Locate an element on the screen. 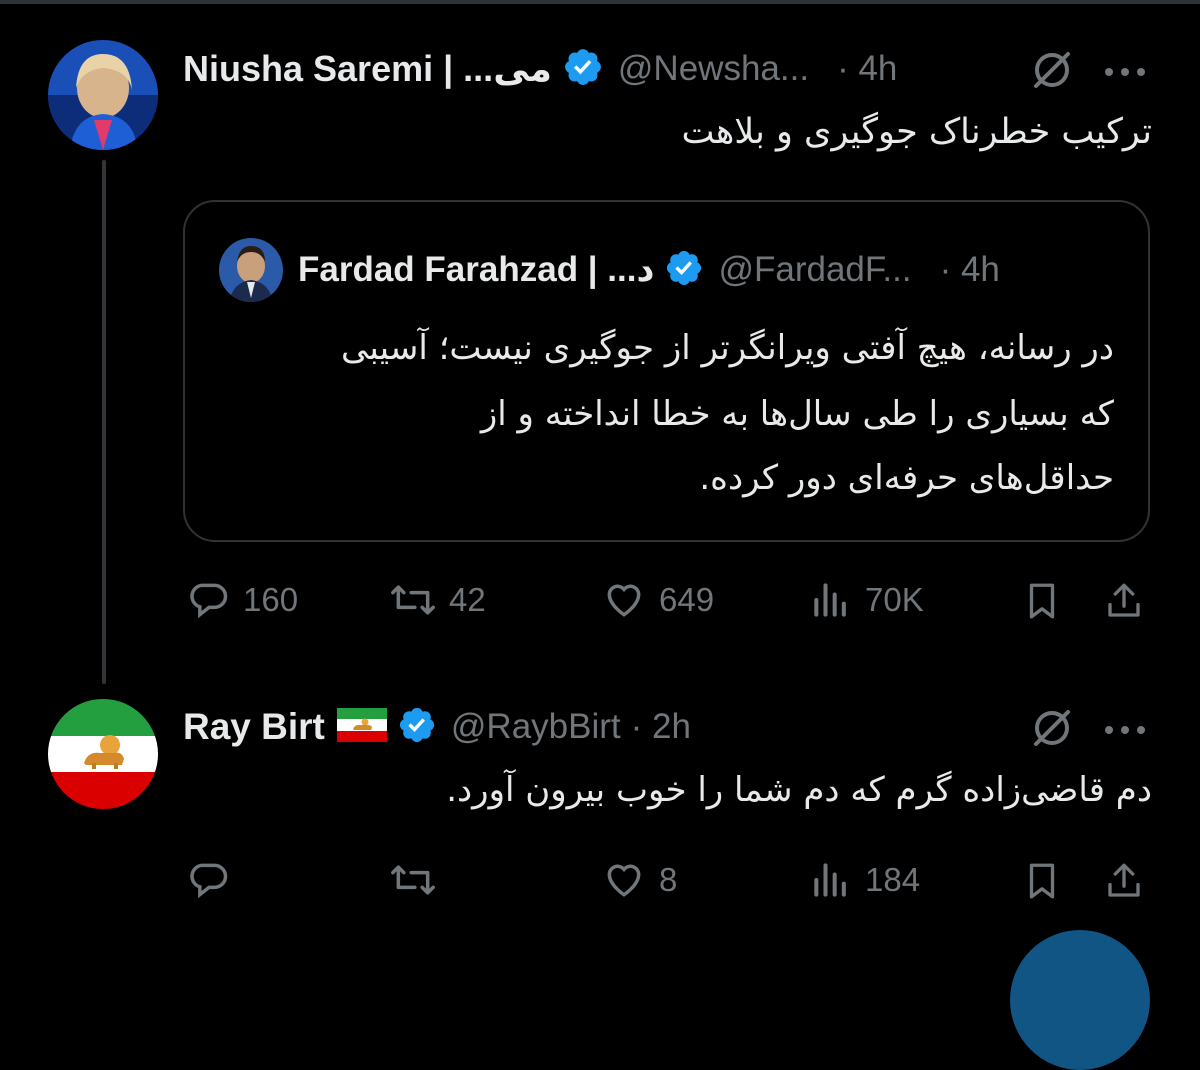 Image resolution: width=1200 pixels, height=1070 pixels. tweet1-action-bar: 160 42 649 70K is located at coordinates (666, 608).